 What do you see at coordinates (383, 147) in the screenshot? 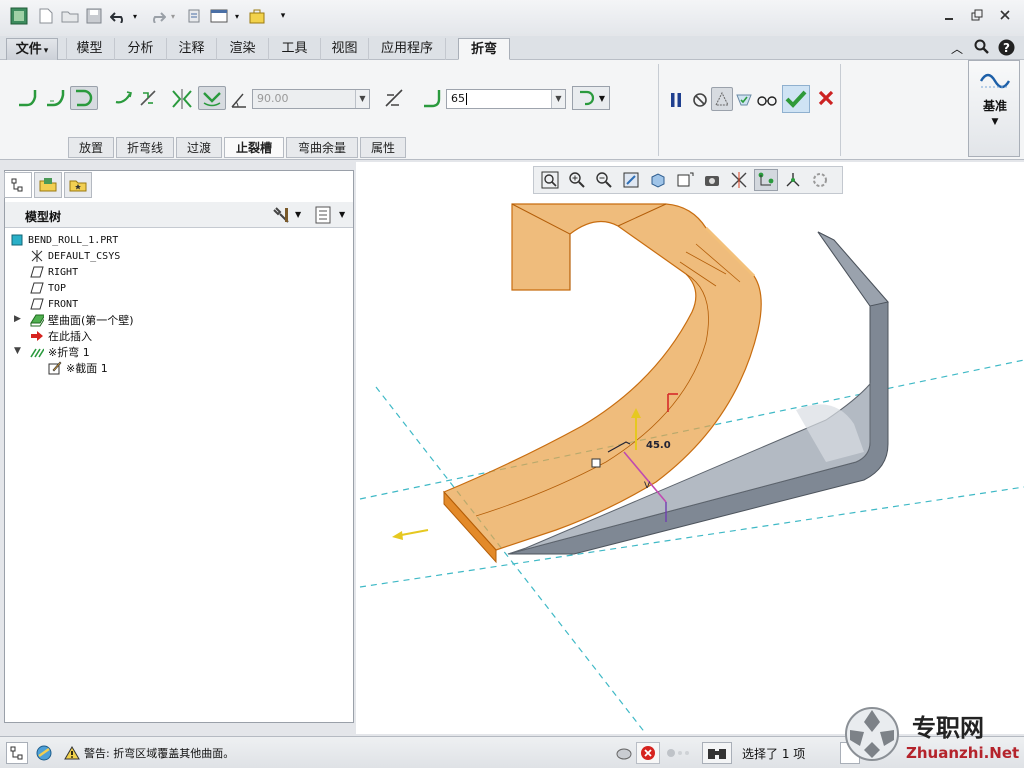
I see `subtab-properties: 属性` at bounding box center [383, 147].